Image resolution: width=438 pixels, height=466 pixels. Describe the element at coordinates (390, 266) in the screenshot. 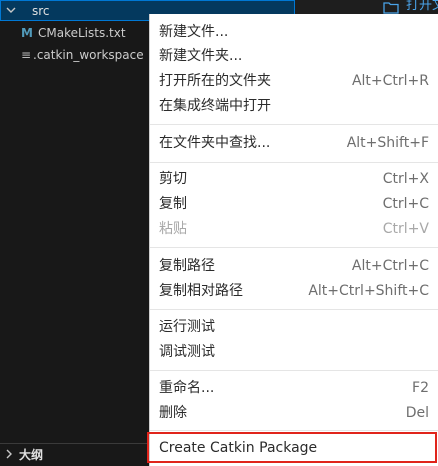

I see `menu-item-shortcut: Alt+Ctrl+C` at that location.